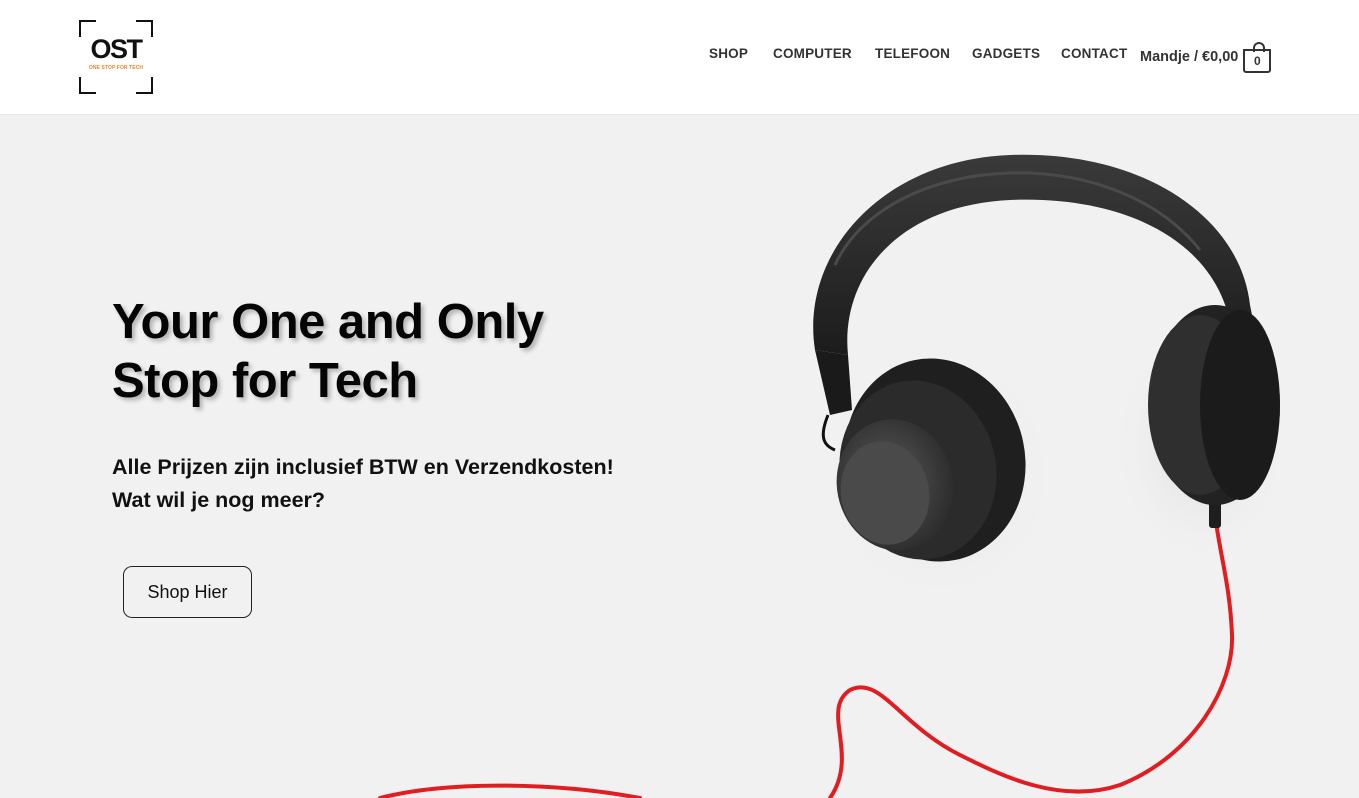 The image size is (1359, 798). Describe the element at coordinates (328, 322) in the screenshot. I see `hero-title-line-1: Your One and Only` at that location.